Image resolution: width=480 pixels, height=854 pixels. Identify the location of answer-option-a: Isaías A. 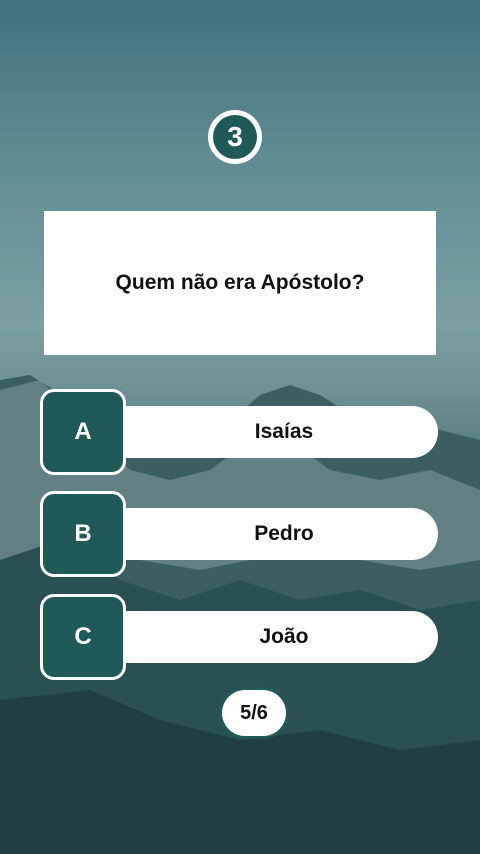
(240, 432).